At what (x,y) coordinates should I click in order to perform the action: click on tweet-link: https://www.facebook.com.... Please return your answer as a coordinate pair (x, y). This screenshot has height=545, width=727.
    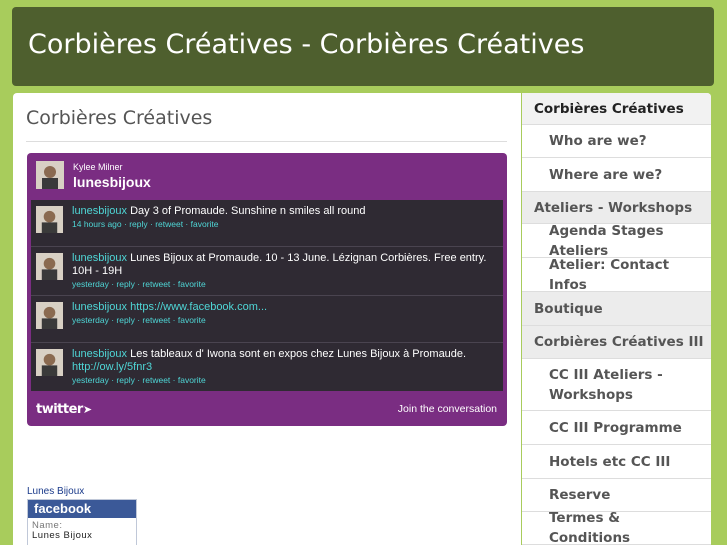
    Looking at the image, I should click on (198, 307).